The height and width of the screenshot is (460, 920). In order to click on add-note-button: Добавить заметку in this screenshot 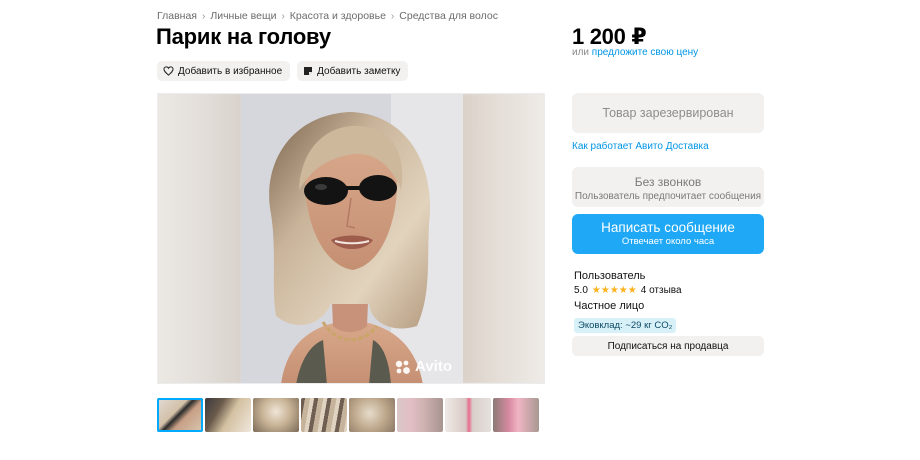, I will do `click(353, 71)`.